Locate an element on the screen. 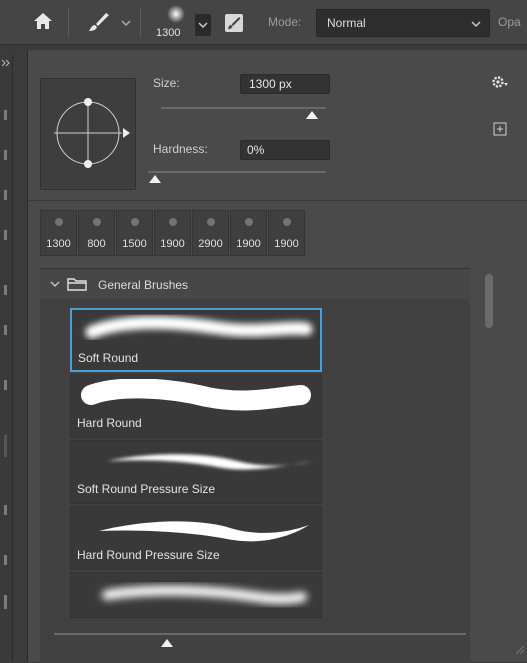 The width and height of the screenshot is (527, 663). recent-brush: 1500 is located at coordinates (134, 233).